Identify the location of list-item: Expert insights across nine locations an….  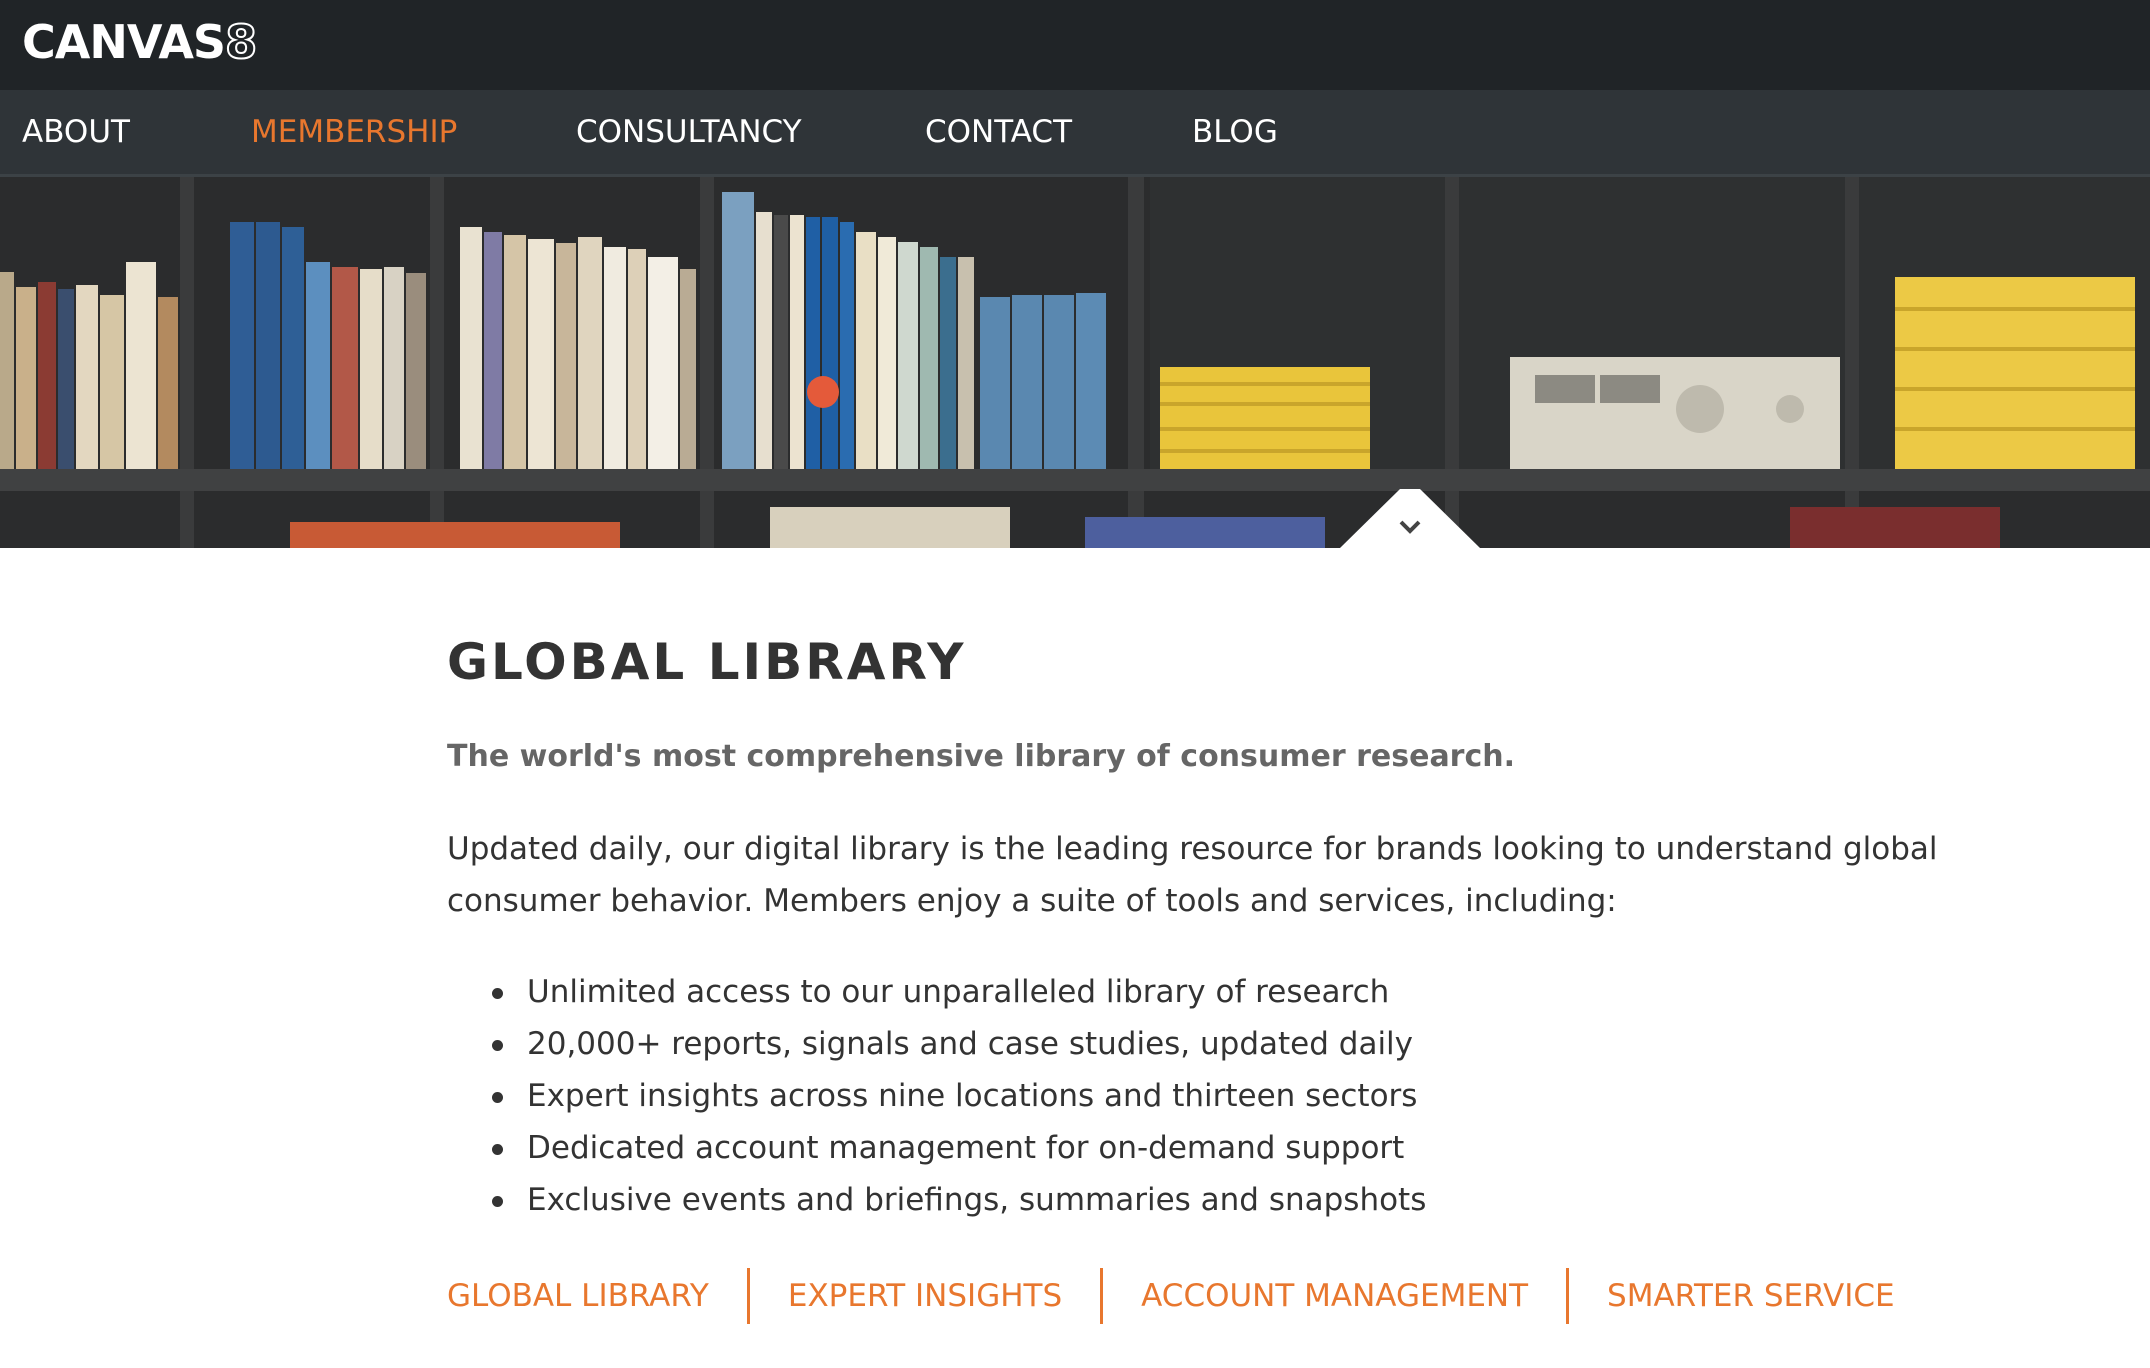
(958, 1096).